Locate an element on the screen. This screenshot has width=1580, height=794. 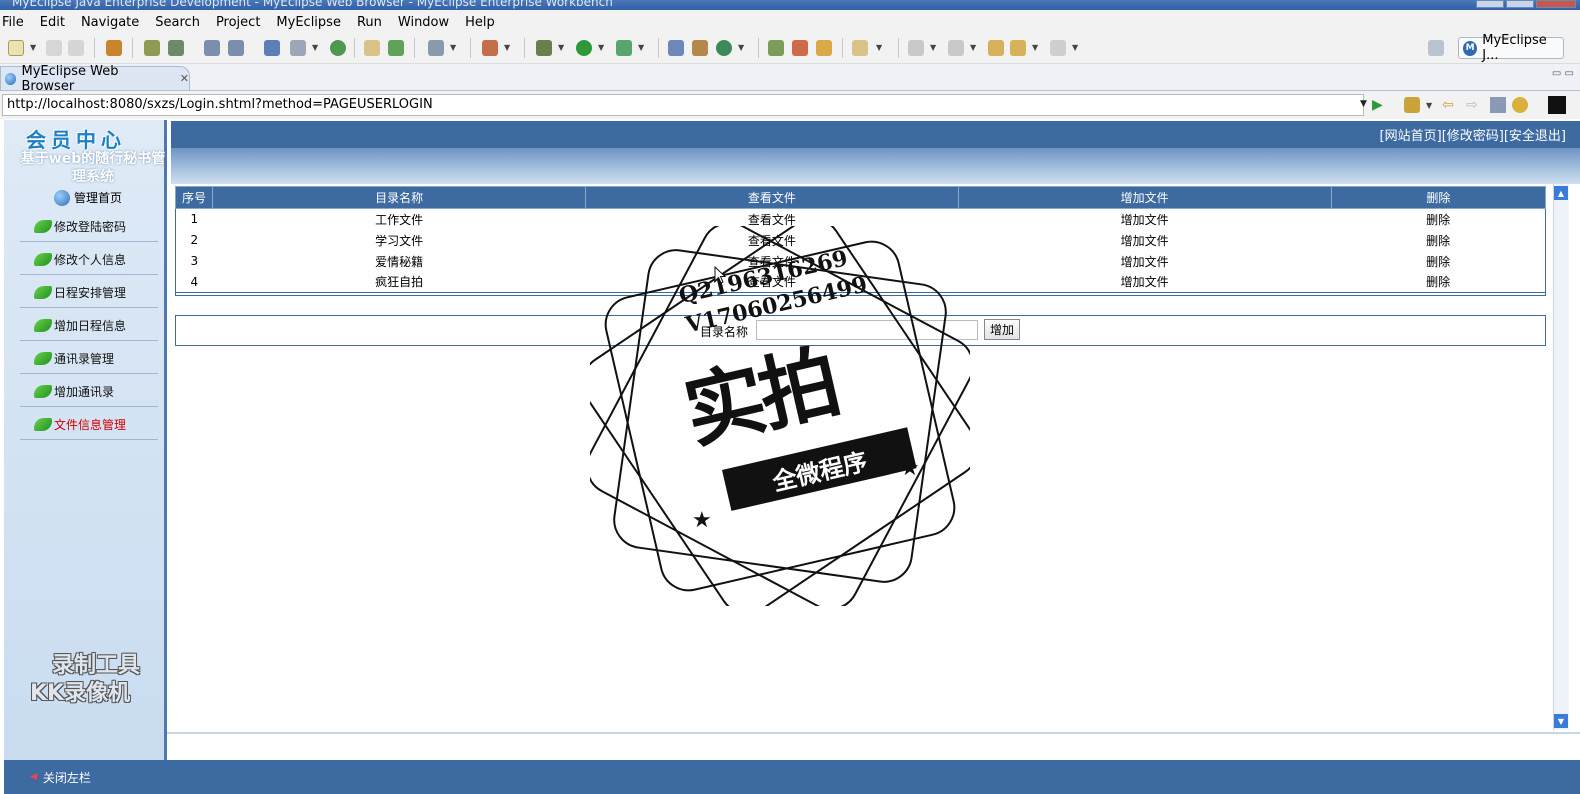
open-perspective-button-icon is located at coordinates (1436, 48).